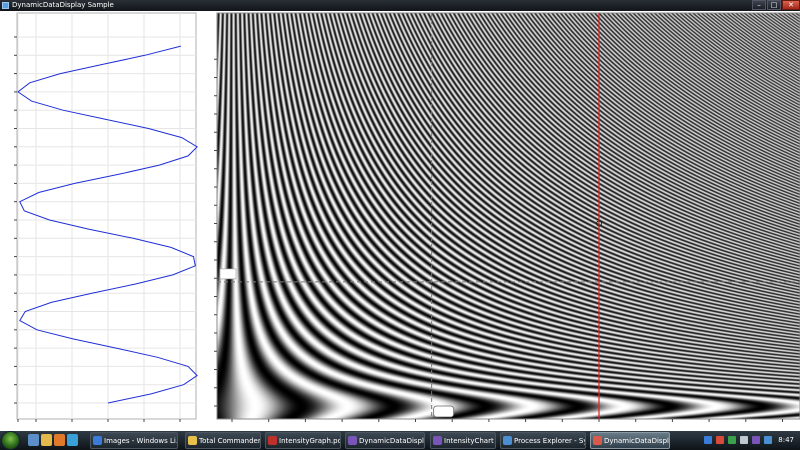  Describe the element at coordinates (708, 440) in the screenshot. I see `network-icon` at that location.